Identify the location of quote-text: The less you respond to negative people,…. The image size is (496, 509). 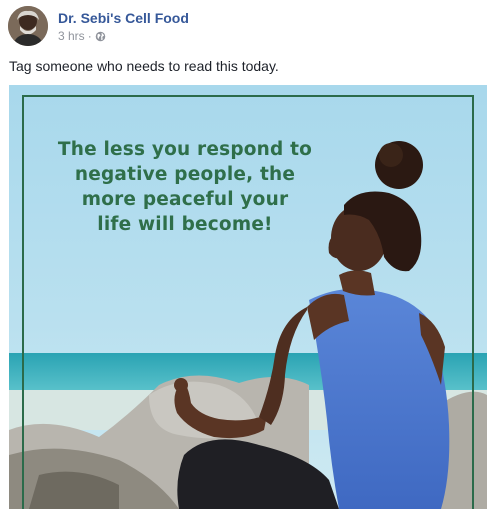
(185, 187).